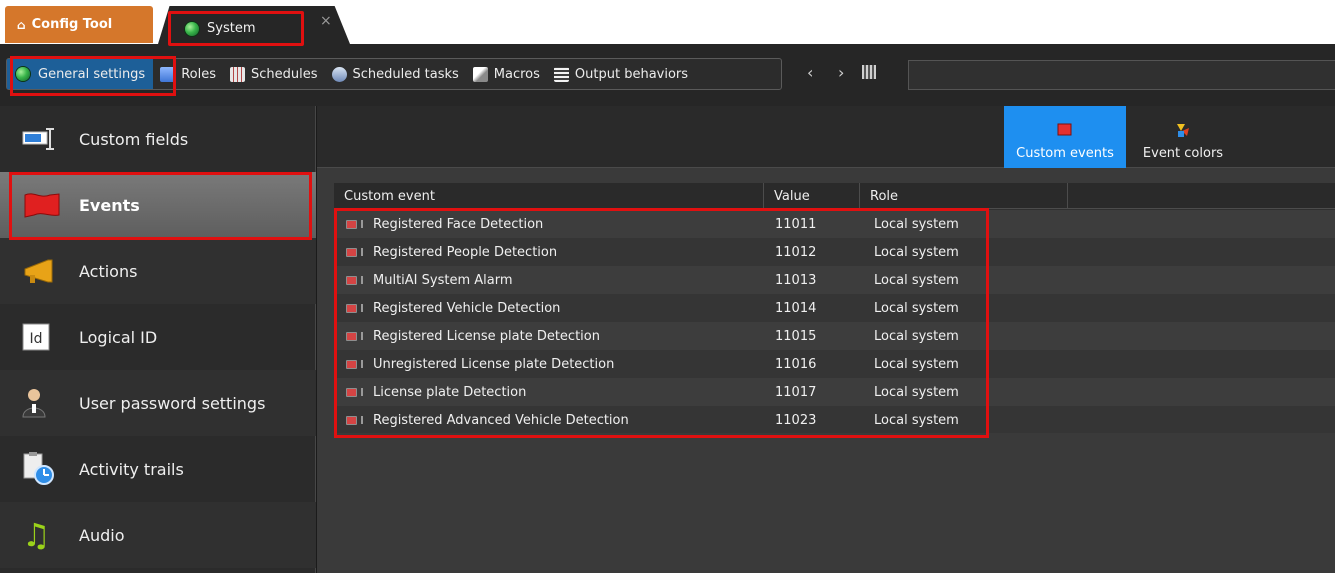  I want to click on custom-fields-icon, so click(38, 139).